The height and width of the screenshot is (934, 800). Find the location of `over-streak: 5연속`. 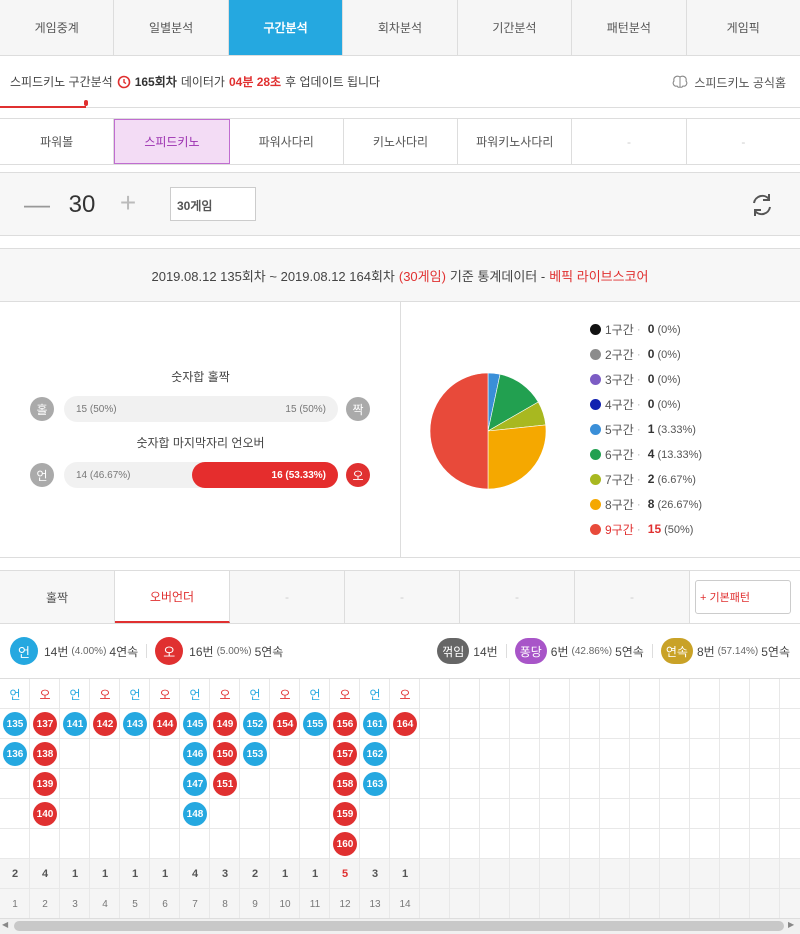

over-streak: 5연속 is located at coordinates (269, 651).